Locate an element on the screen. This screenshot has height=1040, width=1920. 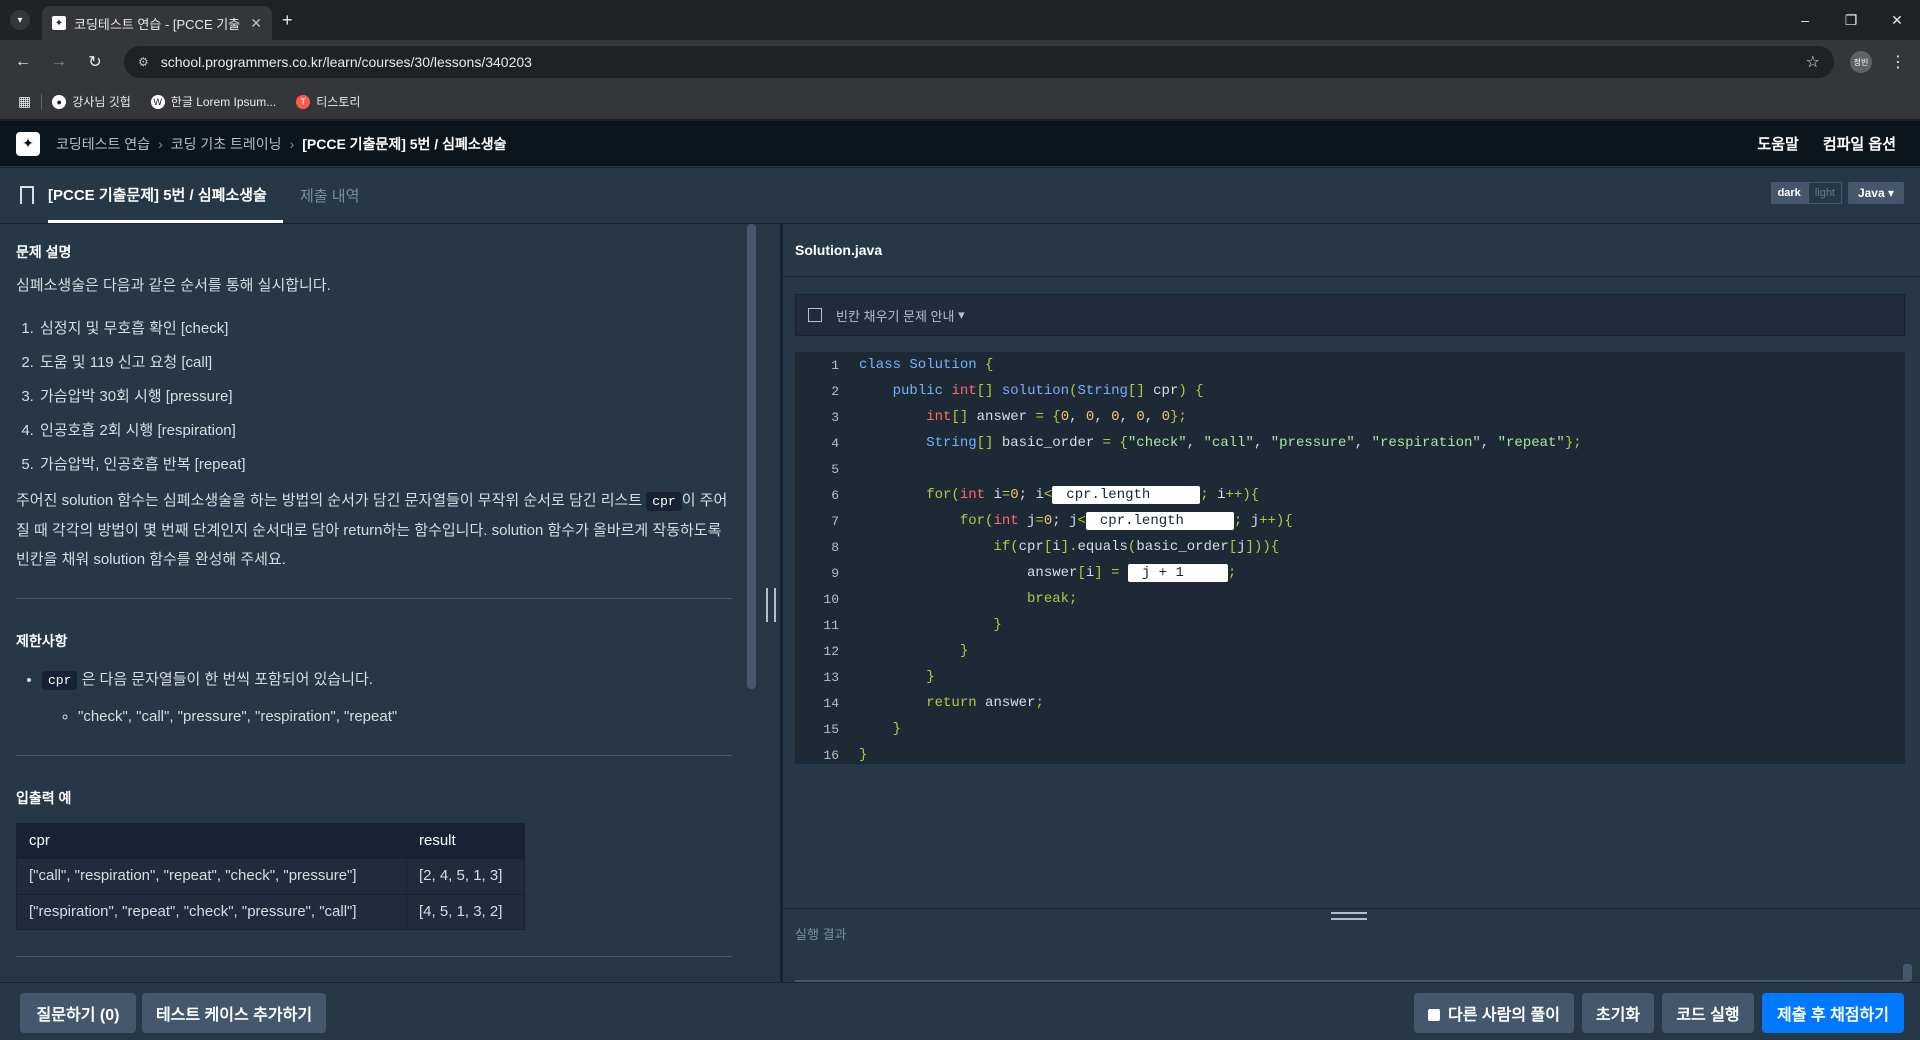
bookmark-github: ● 강사님 깃헙 is located at coordinates (91, 101).